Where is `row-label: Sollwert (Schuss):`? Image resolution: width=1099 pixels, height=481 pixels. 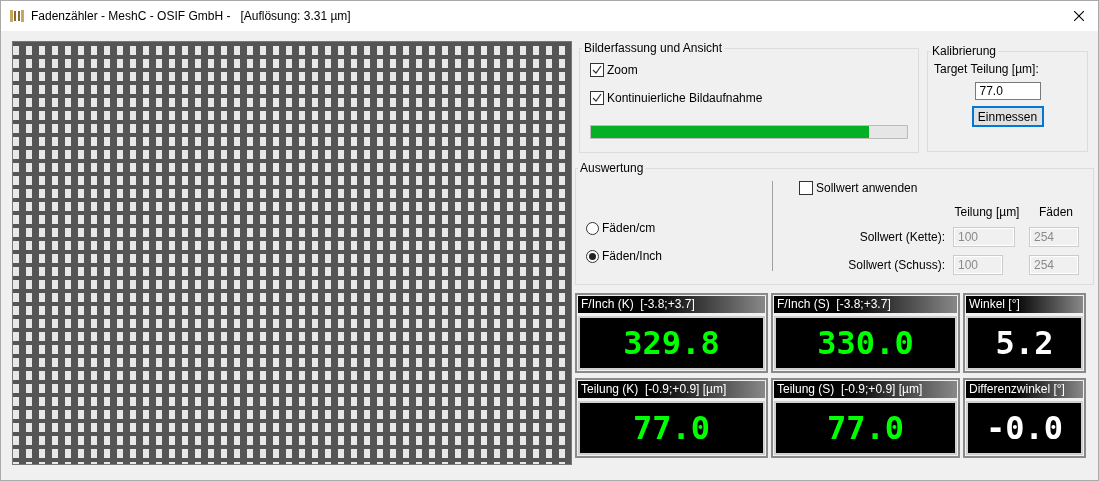 row-label: Sollwert (Schuss): is located at coordinates (896, 265).